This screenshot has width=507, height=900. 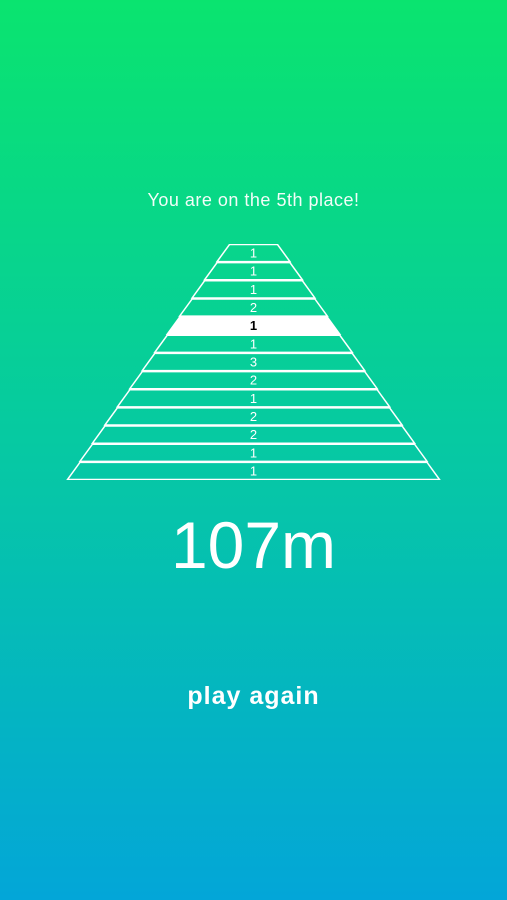 I want to click on pyramid-row-value: 3, so click(x=253, y=362).